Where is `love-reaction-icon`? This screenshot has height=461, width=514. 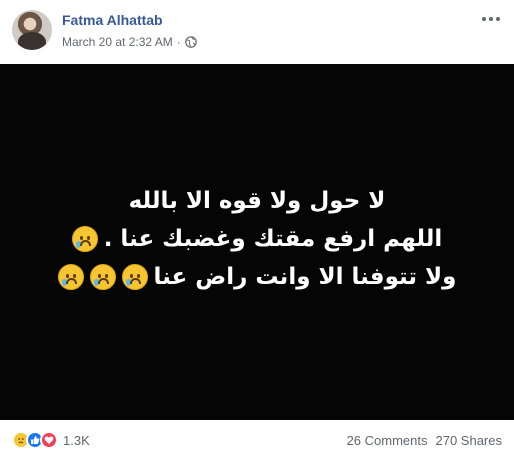 love-reaction-icon is located at coordinates (49, 440).